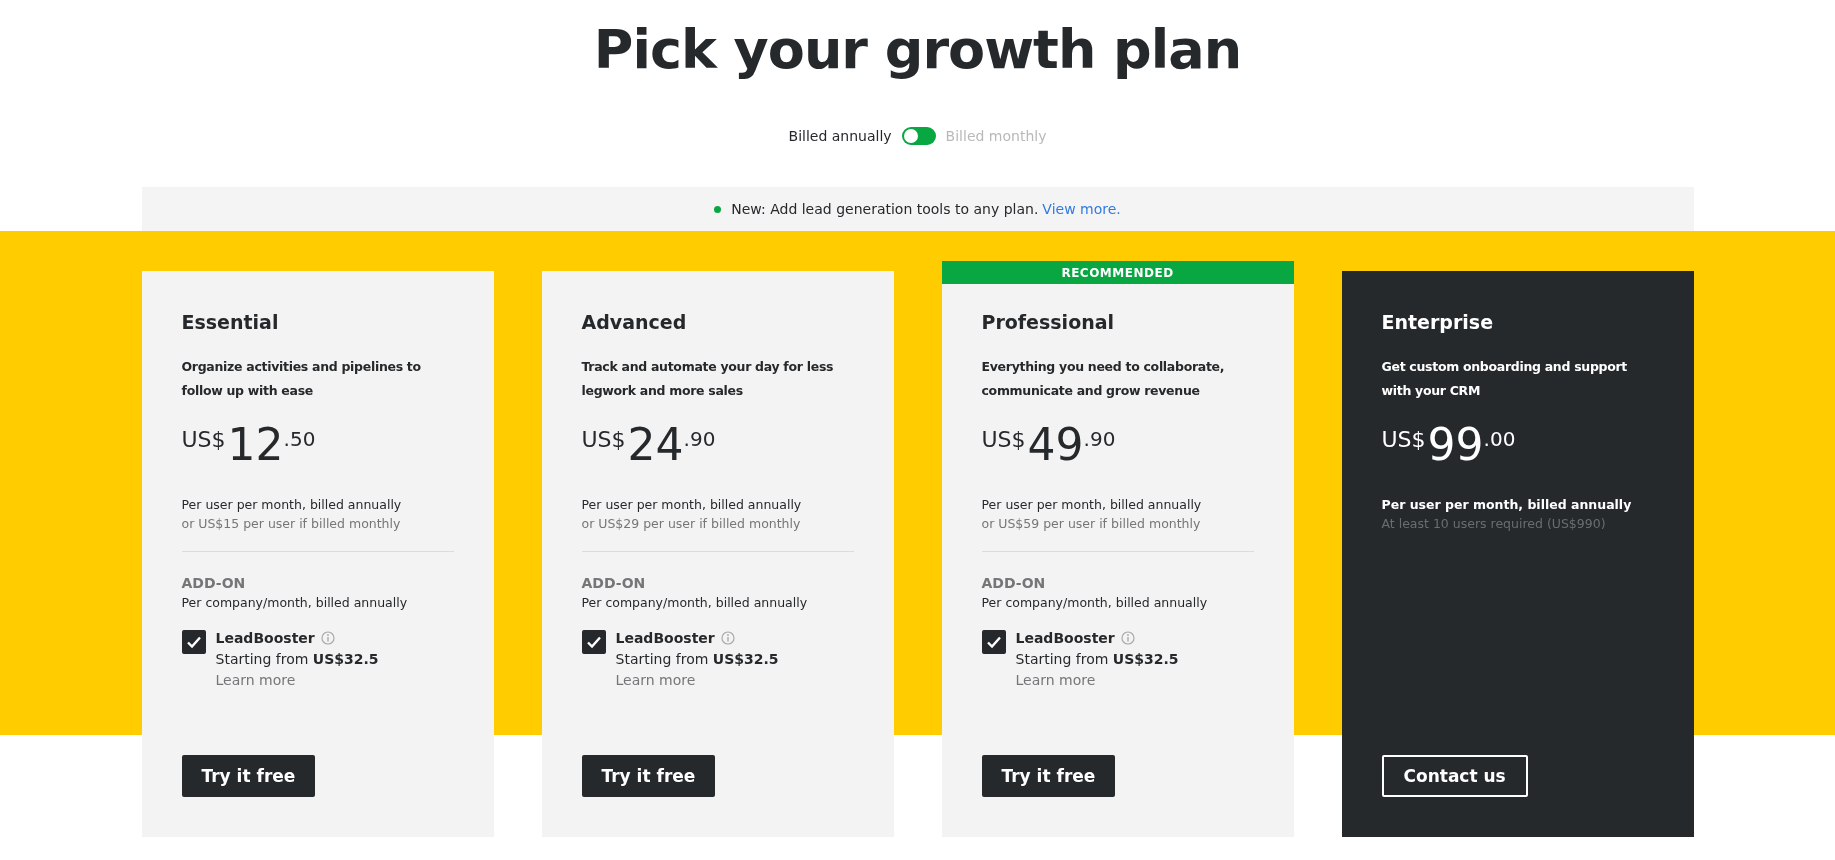 The width and height of the screenshot is (1835, 860). Describe the element at coordinates (1454, 776) in the screenshot. I see `contact-button: Contact us` at that location.